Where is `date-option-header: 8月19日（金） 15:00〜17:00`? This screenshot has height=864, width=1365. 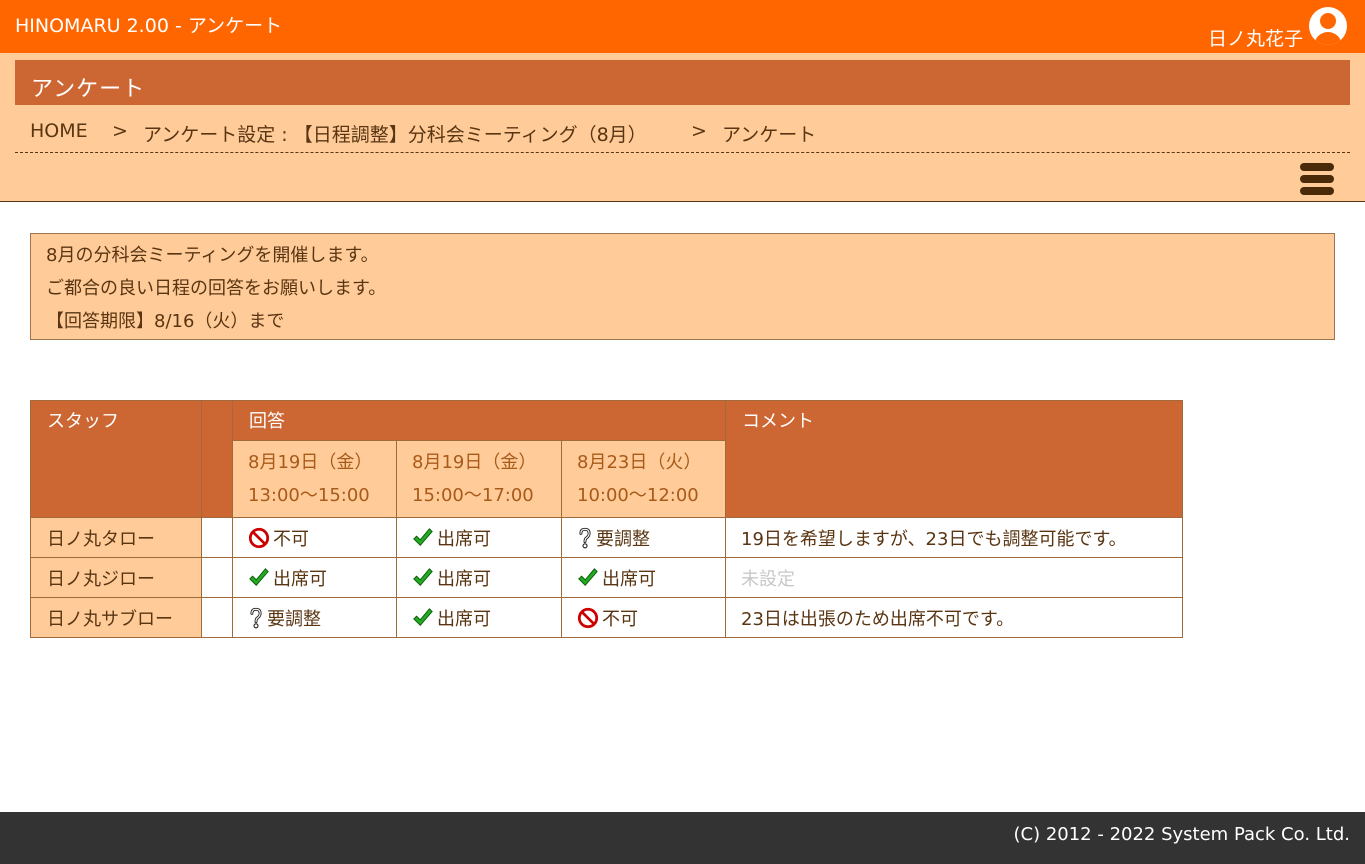 date-option-header: 8月19日（金） 15:00〜17:00 is located at coordinates (479, 479).